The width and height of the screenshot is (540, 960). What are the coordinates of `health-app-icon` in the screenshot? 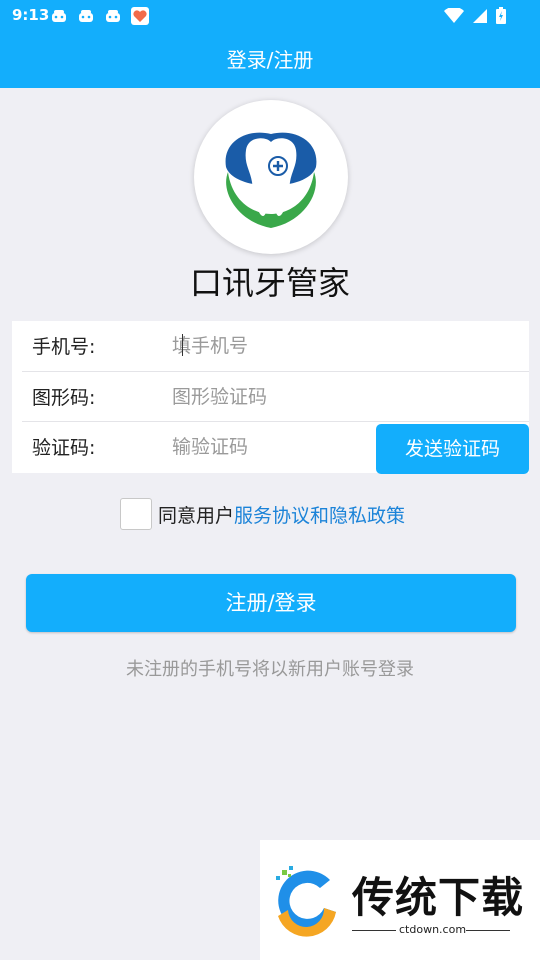 It's located at (140, 16).